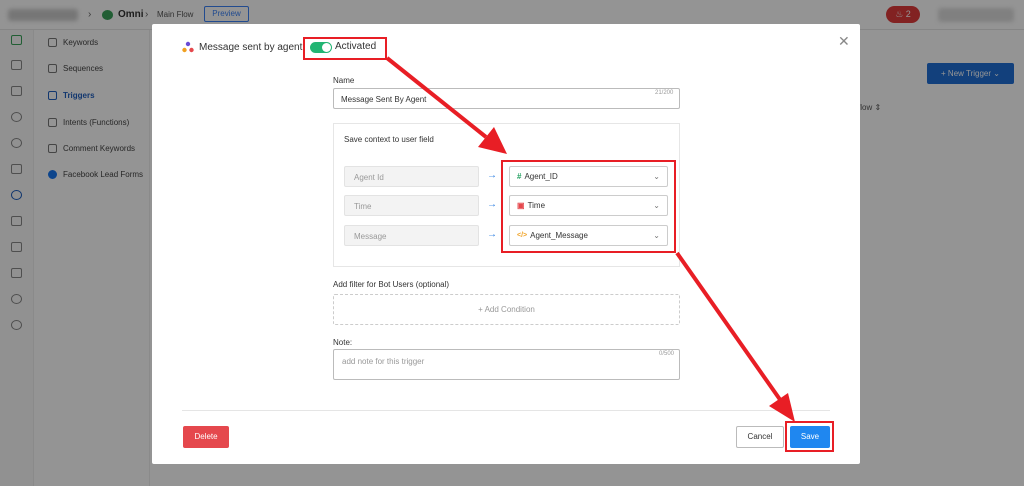 This screenshot has height=486, width=1024. What do you see at coordinates (345, 48) in the screenshot?
I see `annotation-box-activated` at bounding box center [345, 48].